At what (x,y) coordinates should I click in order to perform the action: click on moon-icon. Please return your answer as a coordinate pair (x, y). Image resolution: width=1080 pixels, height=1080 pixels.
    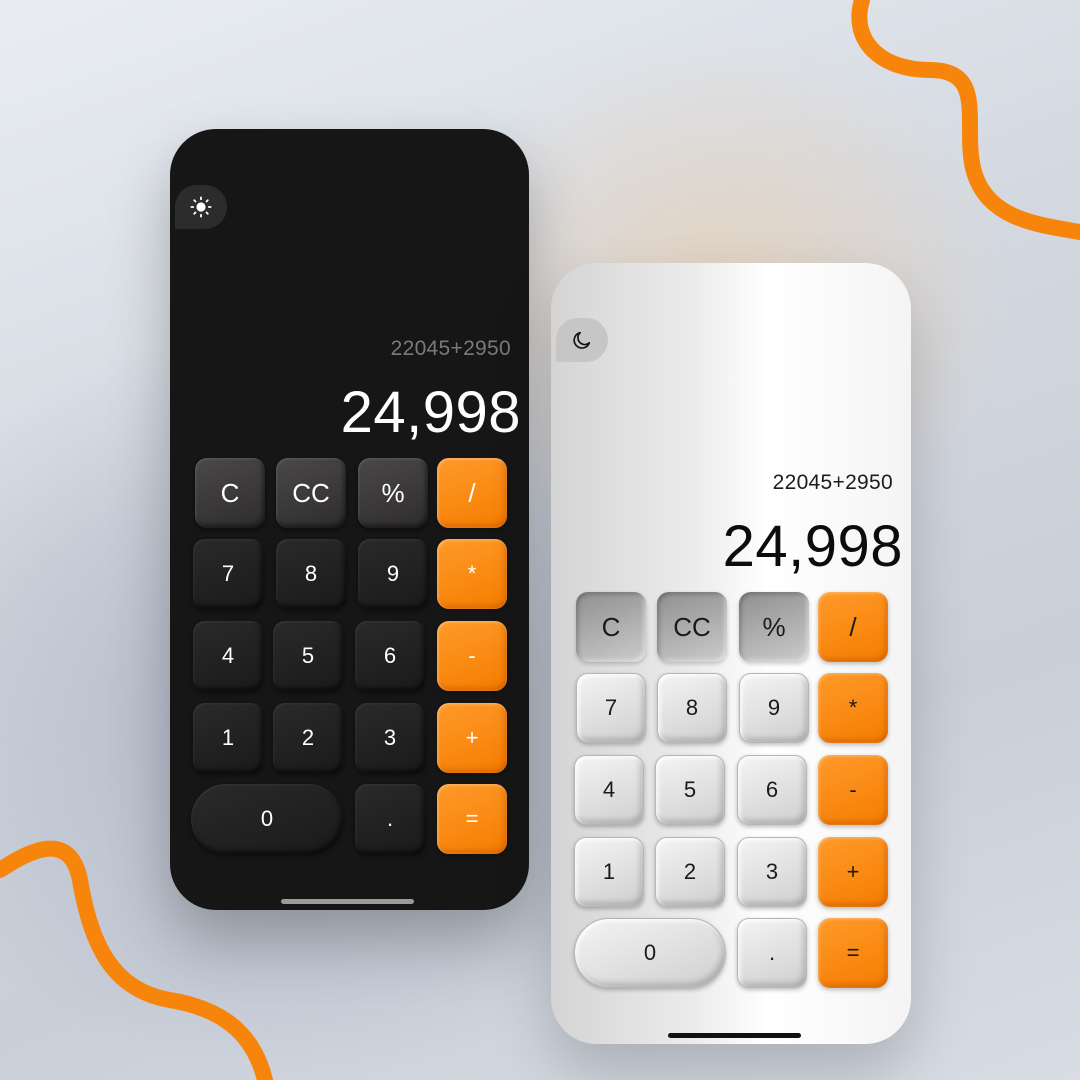
    Looking at the image, I should click on (582, 340).